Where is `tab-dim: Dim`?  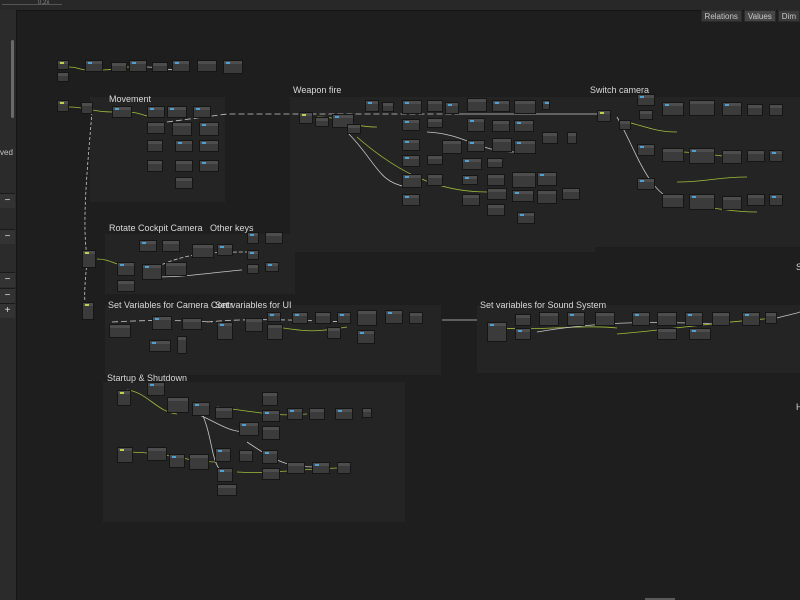 tab-dim: Dim is located at coordinates (788, 16).